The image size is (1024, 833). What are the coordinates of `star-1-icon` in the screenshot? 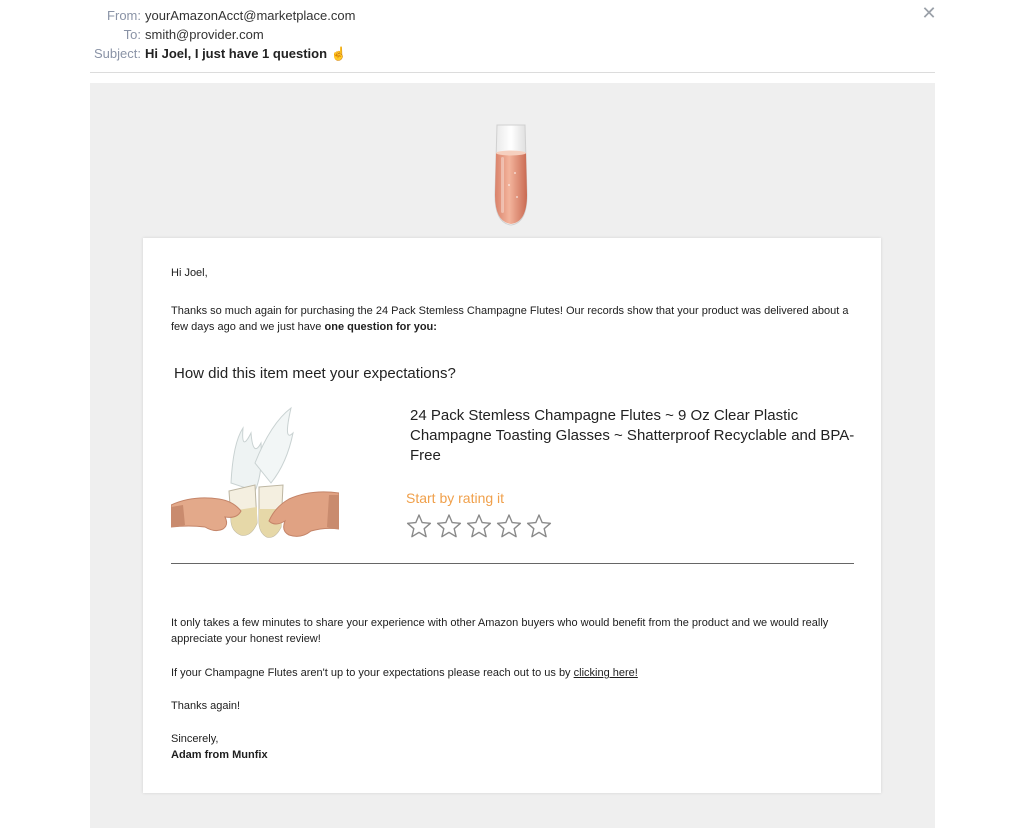 It's located at (419, 526).